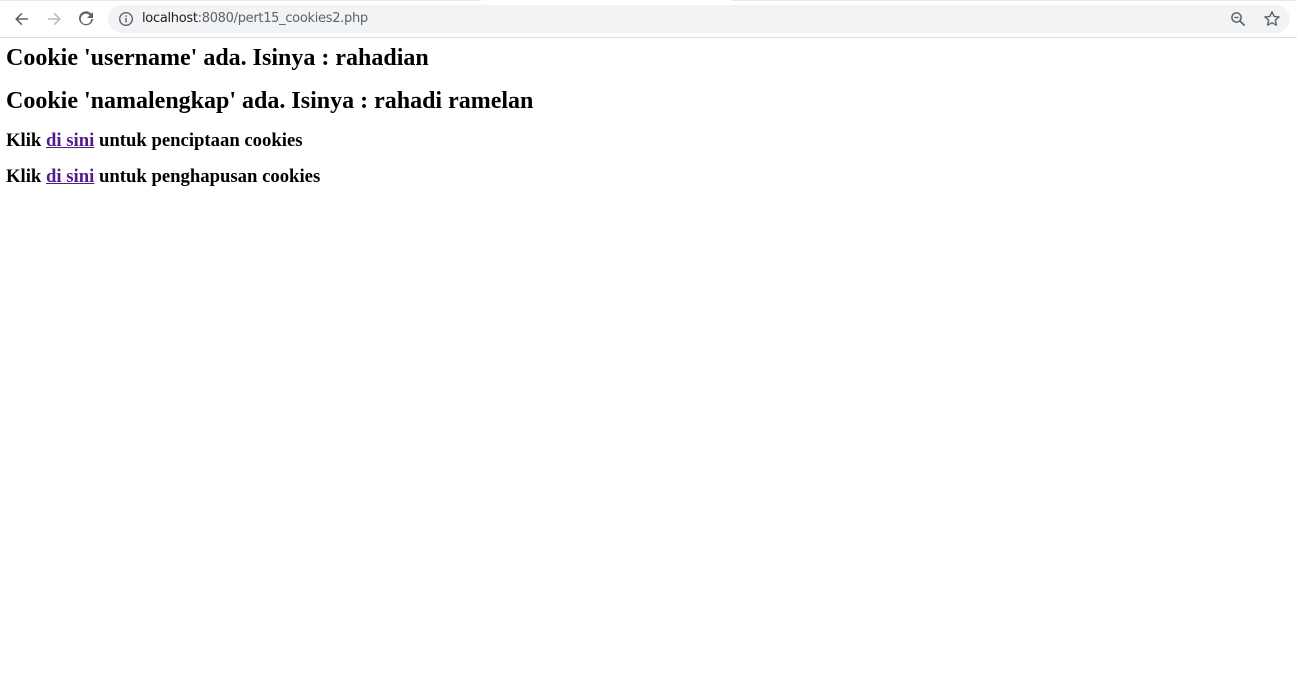 Image resolution: width=1297 pixels, height=689 pixels. I want to click on delete-prefix: Klik, so click(26, 176).